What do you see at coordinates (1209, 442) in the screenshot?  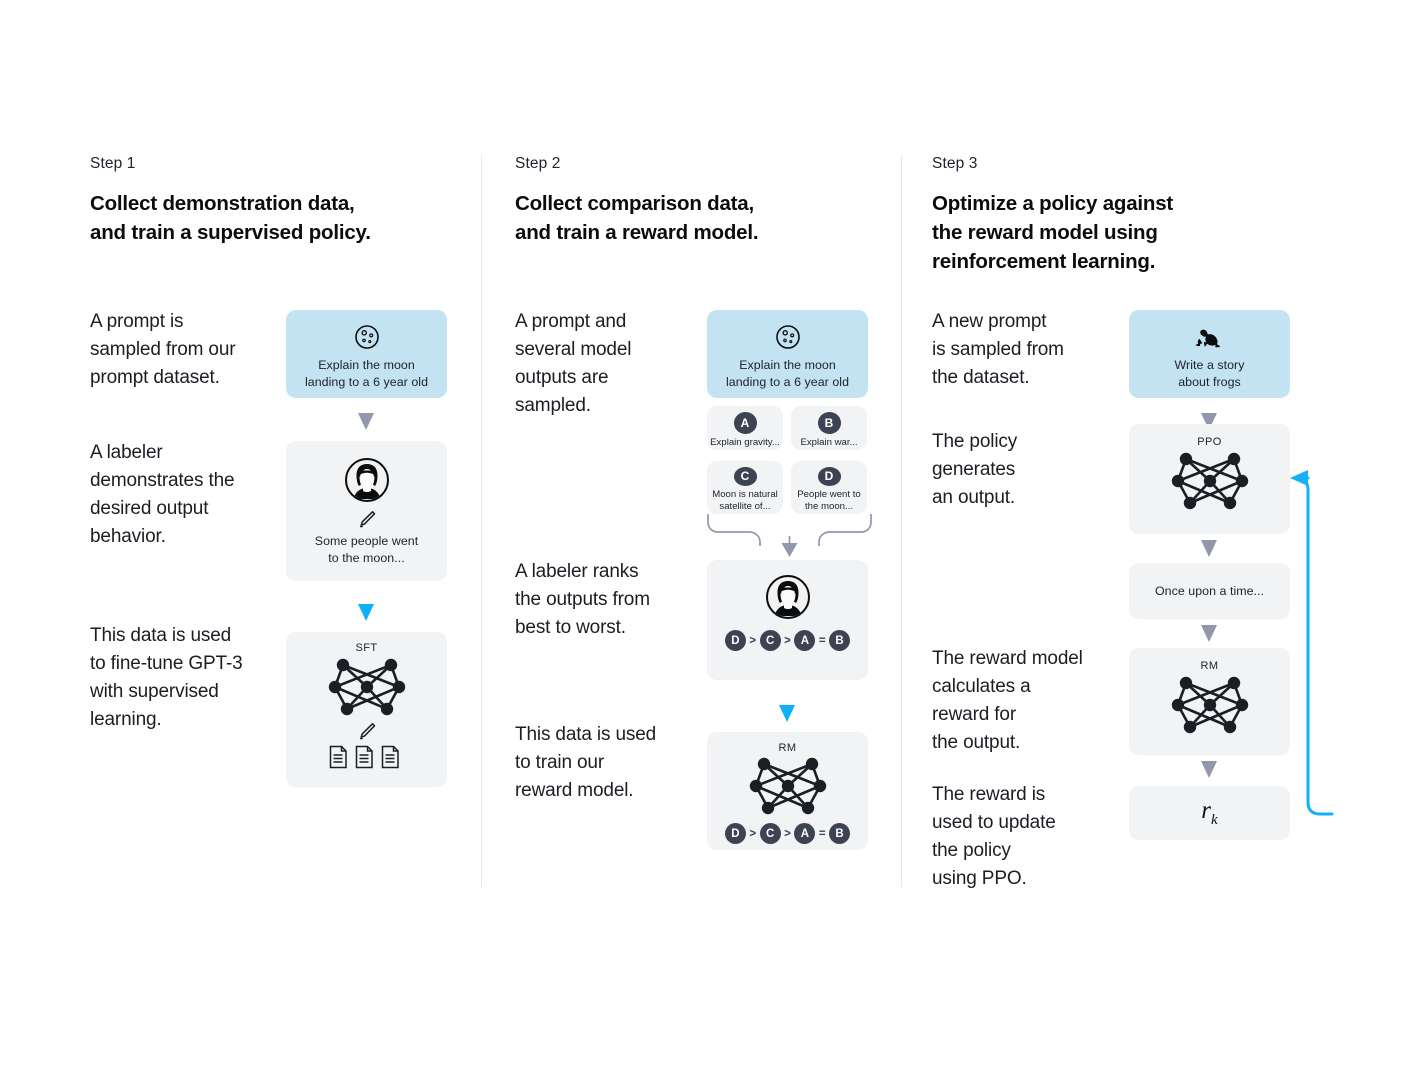 I see `step-3-ppo-label: PPO` at bounding box center [1209, 442].